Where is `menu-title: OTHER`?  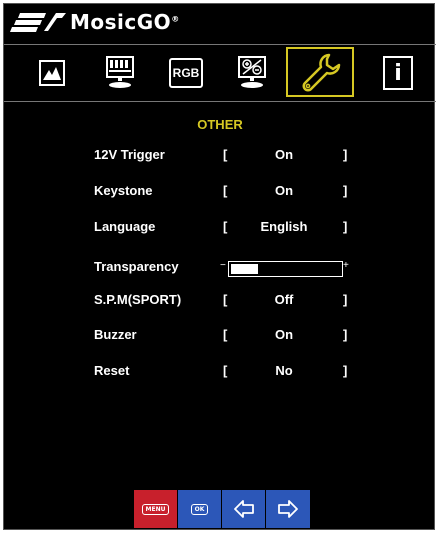 menu-title: OTHER is located at coordinates (220, 124).